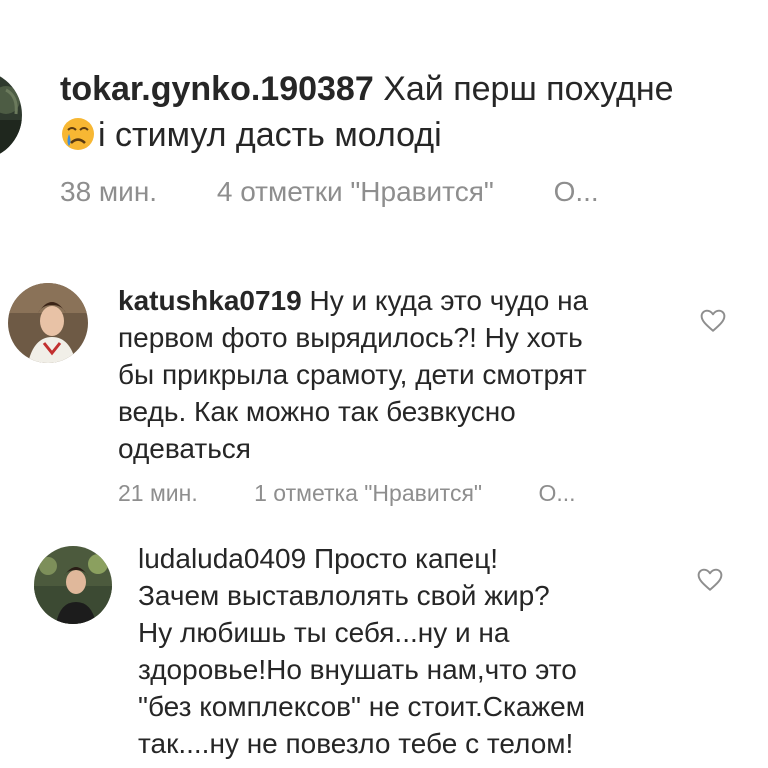  Describe the element at coordinates (184, 448) in the screenshot. I see `comment-body-line: одеваться` at that location.